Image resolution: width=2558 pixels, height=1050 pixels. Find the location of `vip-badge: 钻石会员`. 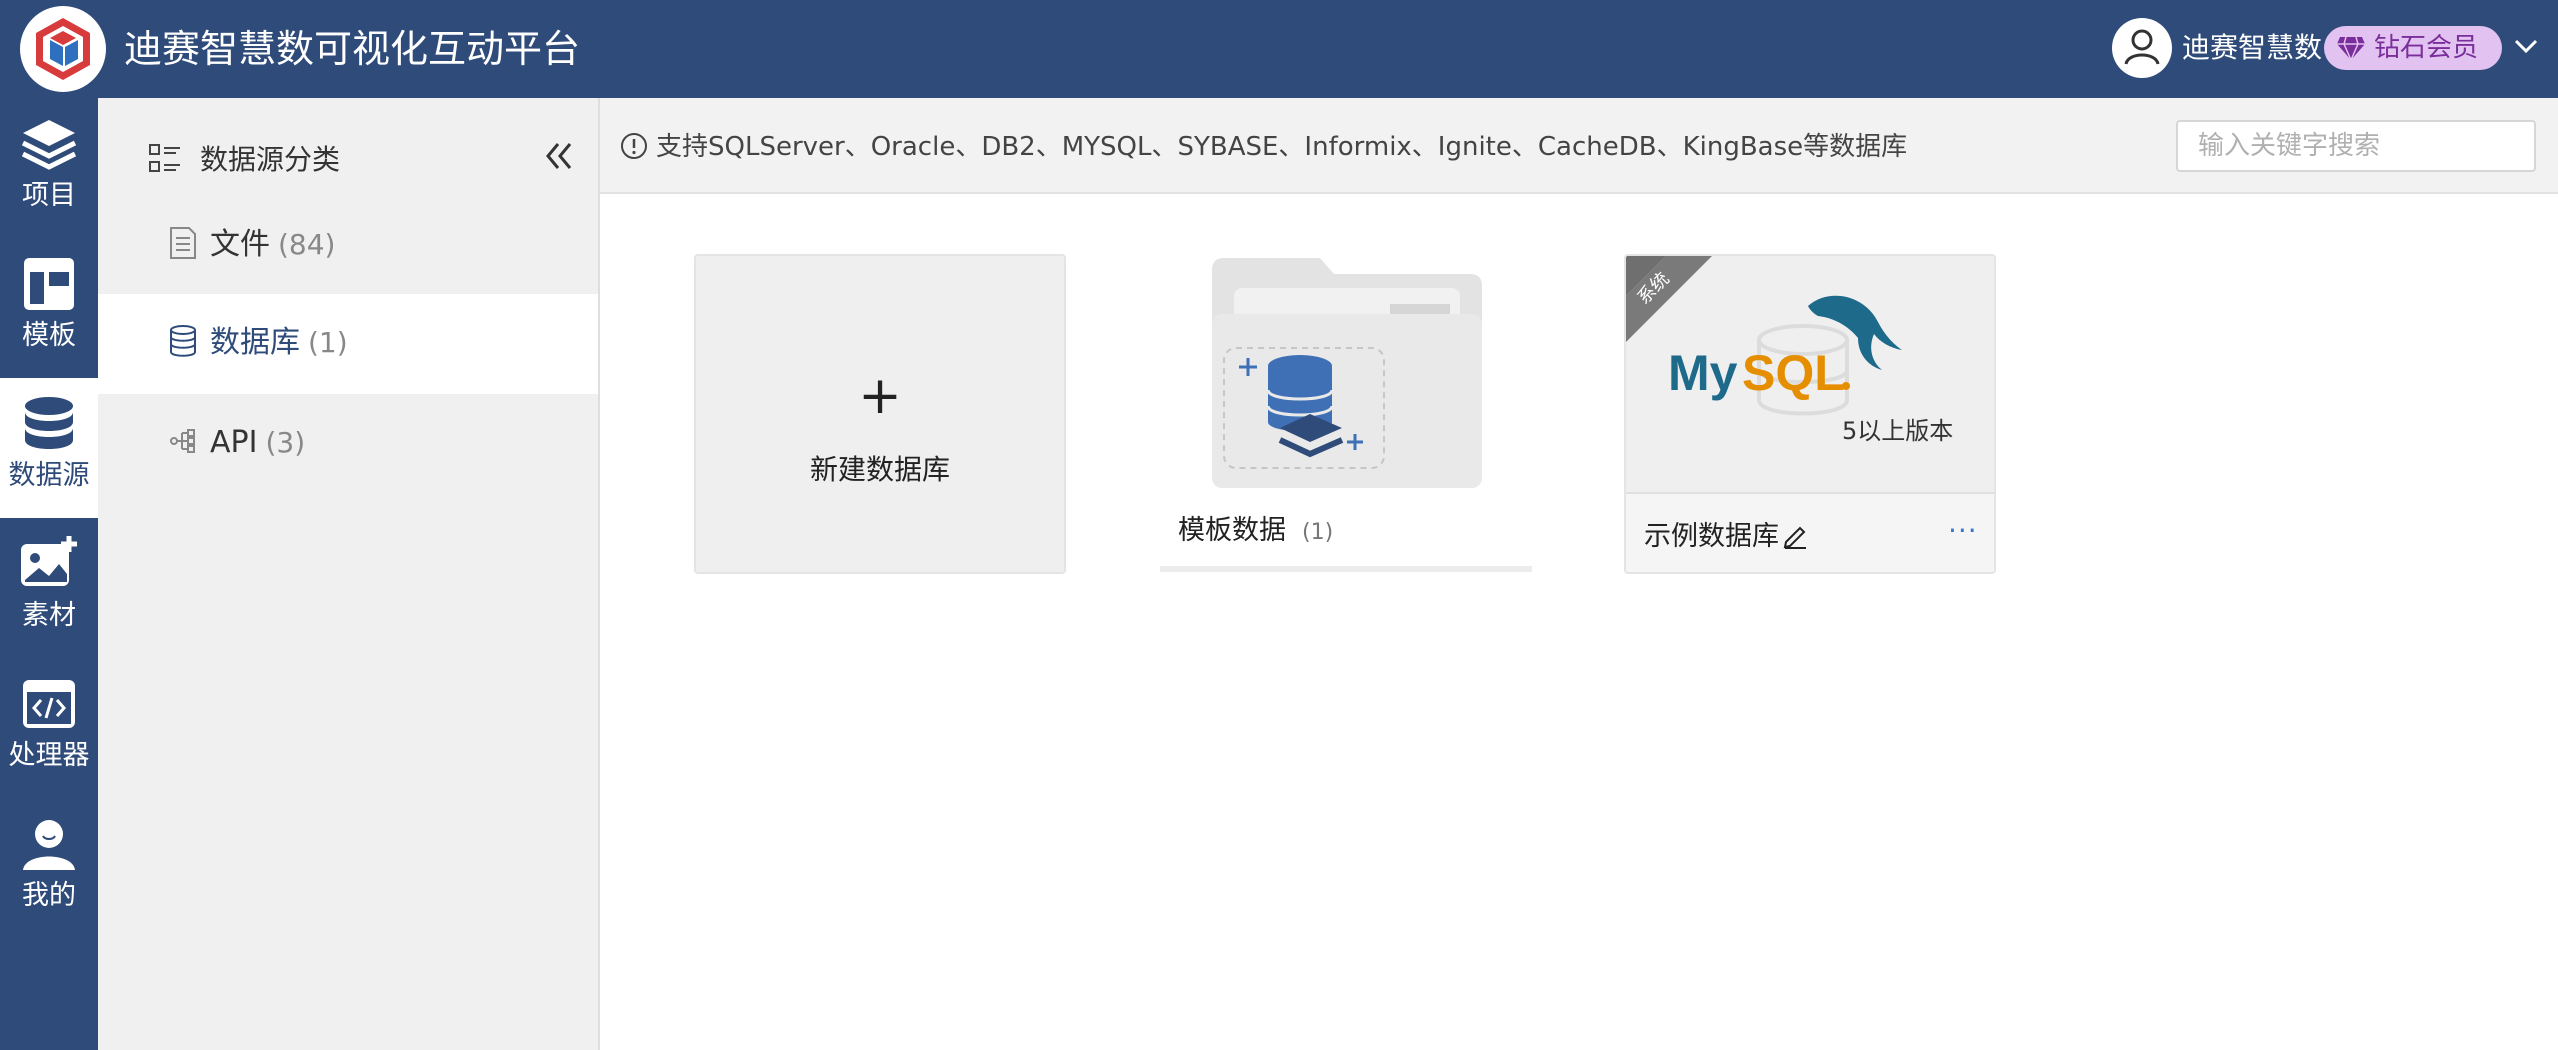

vip-badge: 钻石会员 is located at coordinates (2413, 48).